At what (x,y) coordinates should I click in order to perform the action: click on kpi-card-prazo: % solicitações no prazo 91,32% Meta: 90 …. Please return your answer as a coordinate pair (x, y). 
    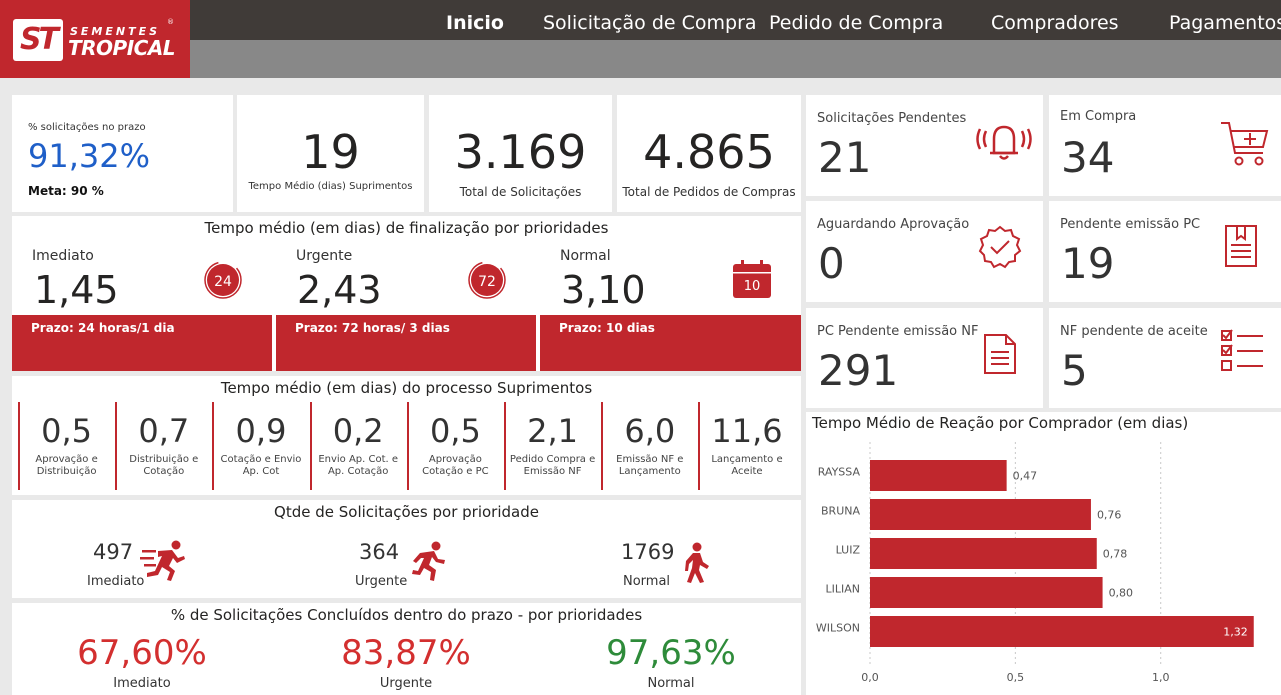
    Looking at the image, I should click on (122, 153).